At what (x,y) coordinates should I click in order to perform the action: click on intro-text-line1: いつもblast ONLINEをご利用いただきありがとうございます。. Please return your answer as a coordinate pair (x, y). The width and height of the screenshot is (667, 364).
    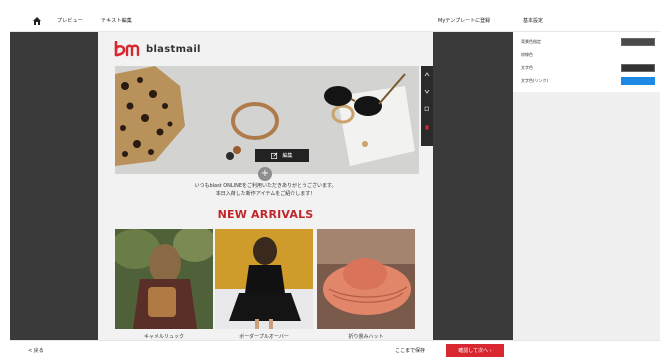
    Looking at the image, I should click on (265, 185).